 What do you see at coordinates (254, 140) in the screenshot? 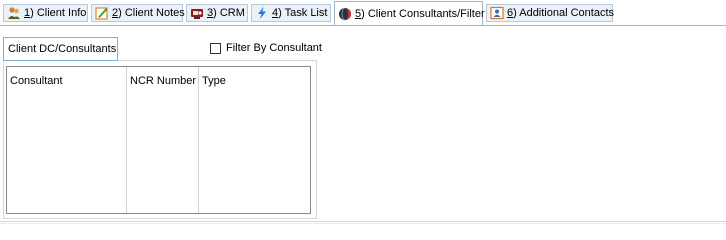
I see `column-type: Type` at bounding box center [254, 140].